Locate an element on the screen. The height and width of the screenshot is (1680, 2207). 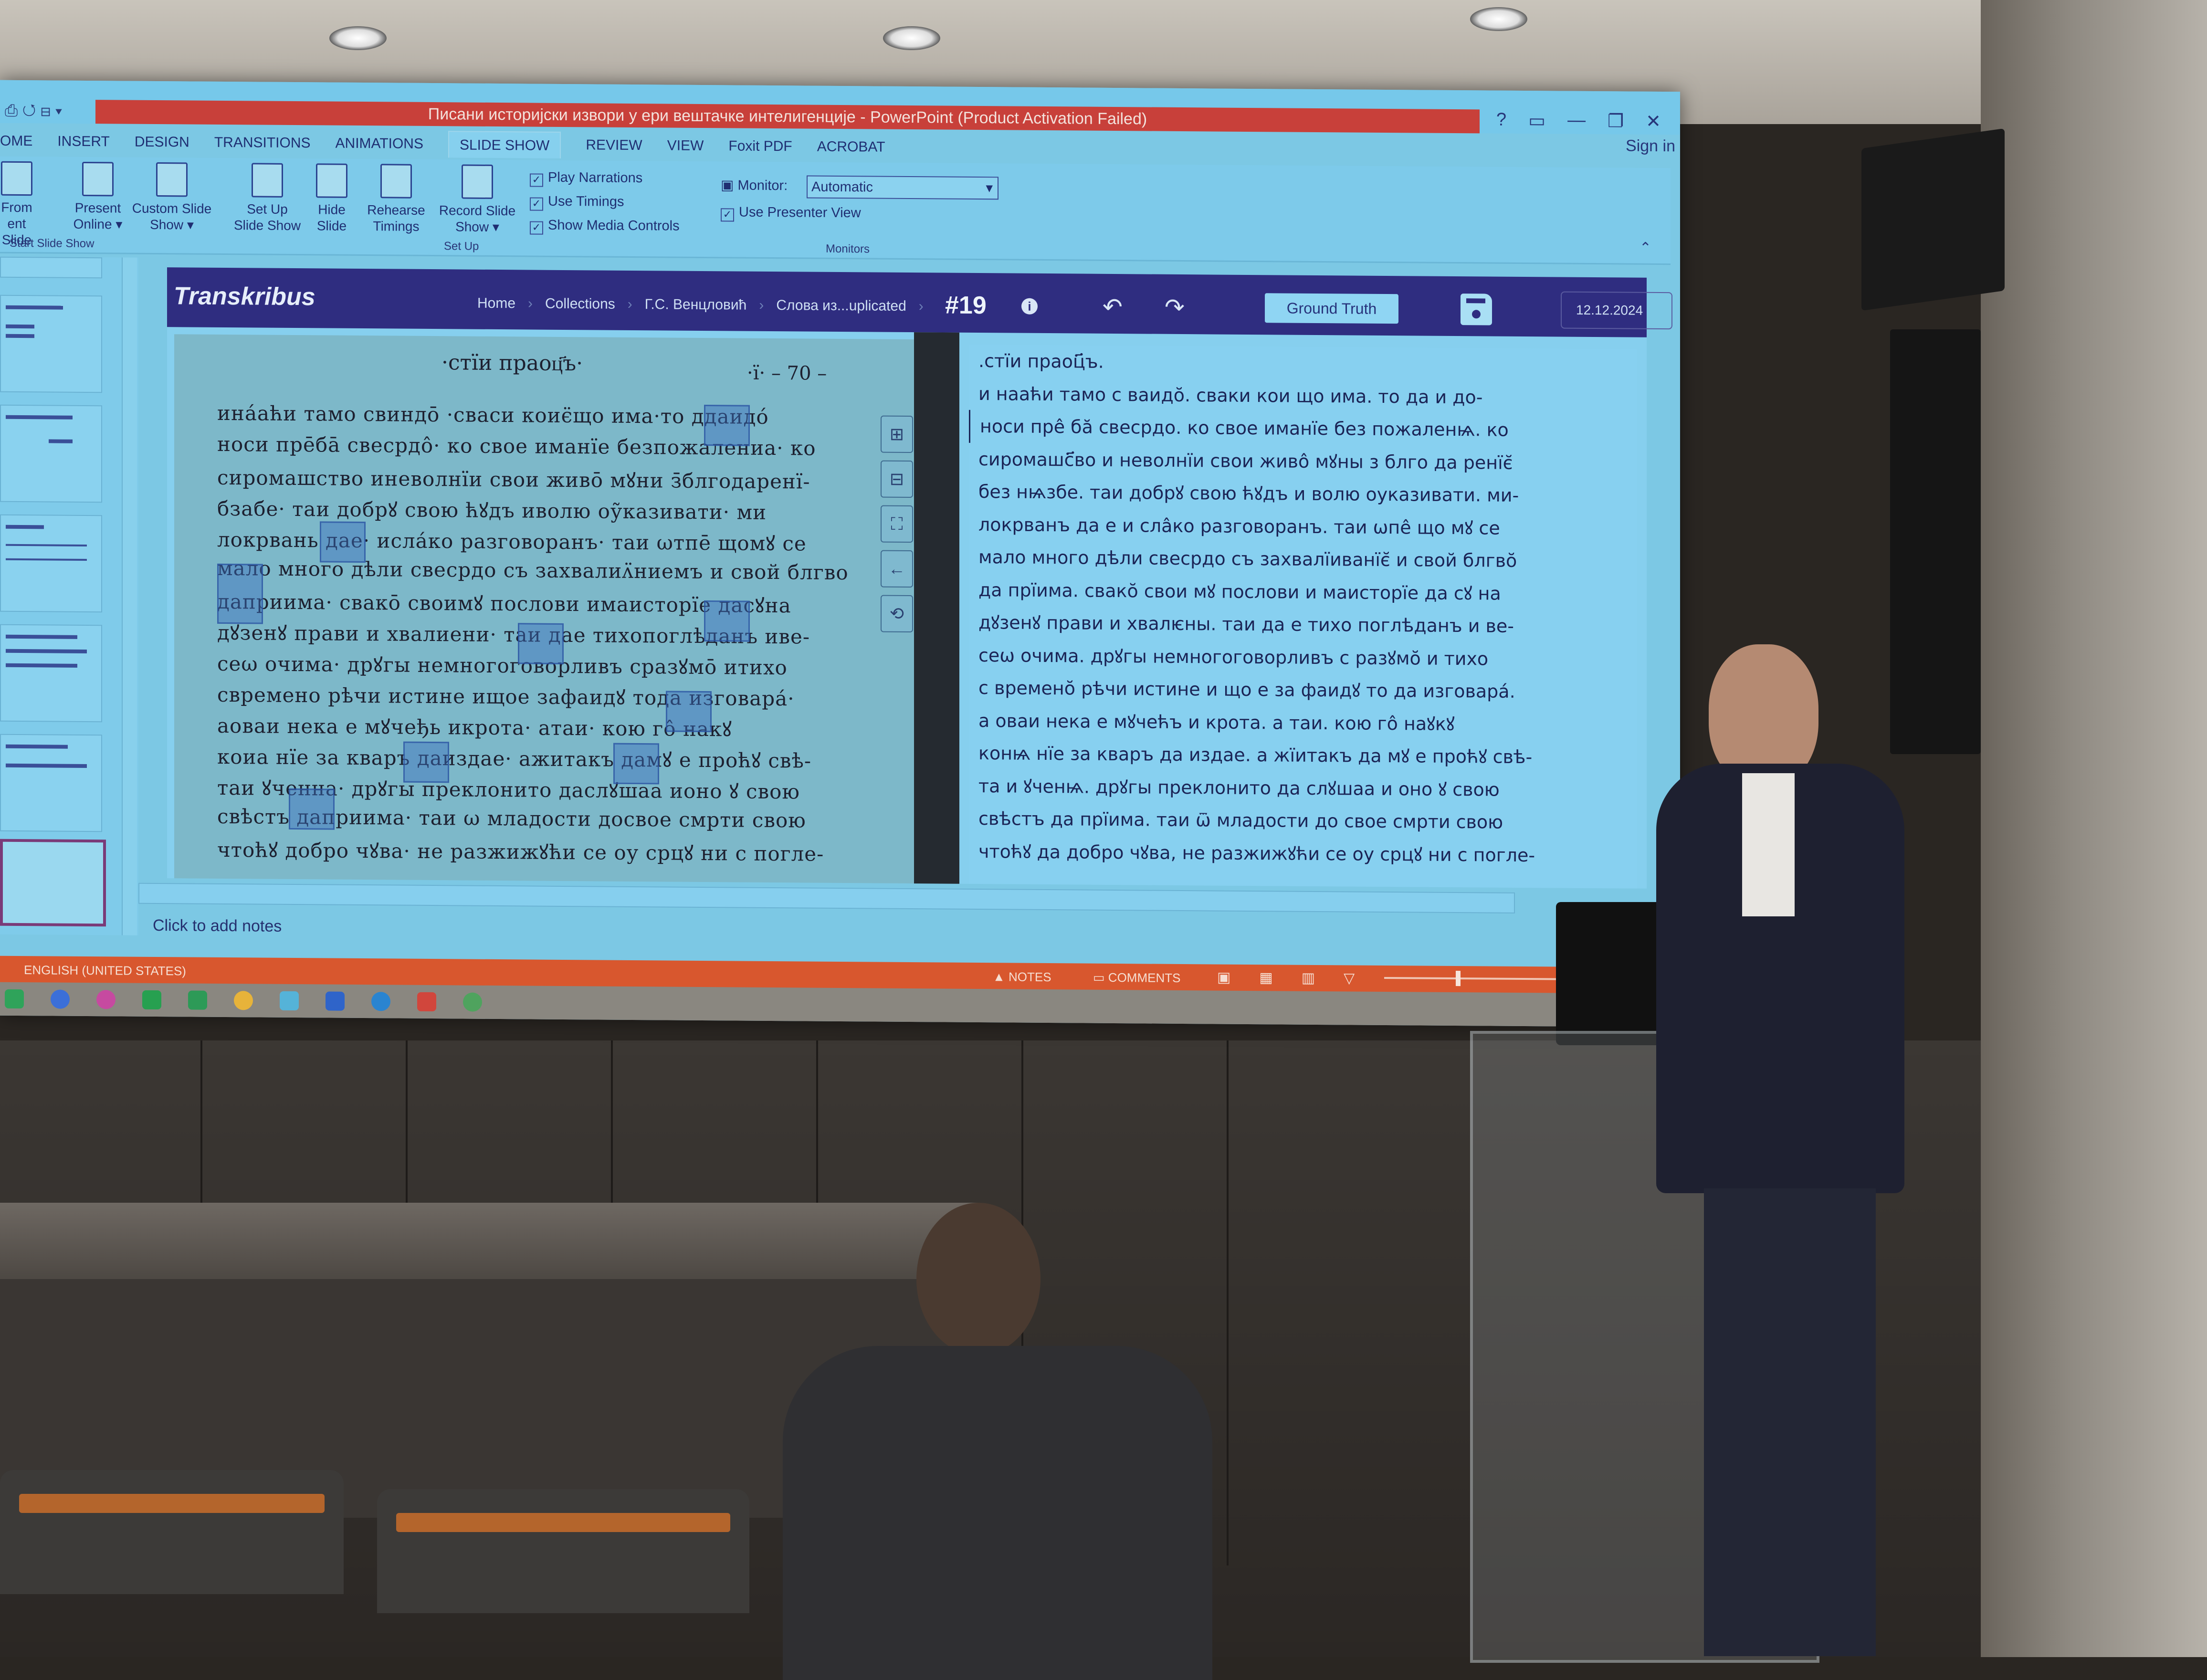
tab-insert: INSERT is located at coordinates (83, 142).